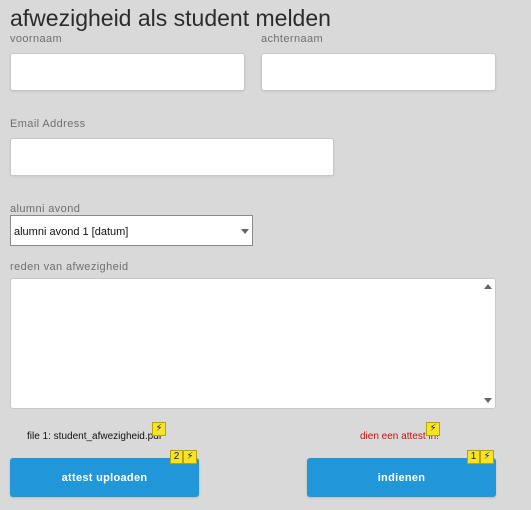 This screenshot has height=510, width=531. I want to click on alumni-evening-select: alumni avond 1 [datum], so click(131, 230).